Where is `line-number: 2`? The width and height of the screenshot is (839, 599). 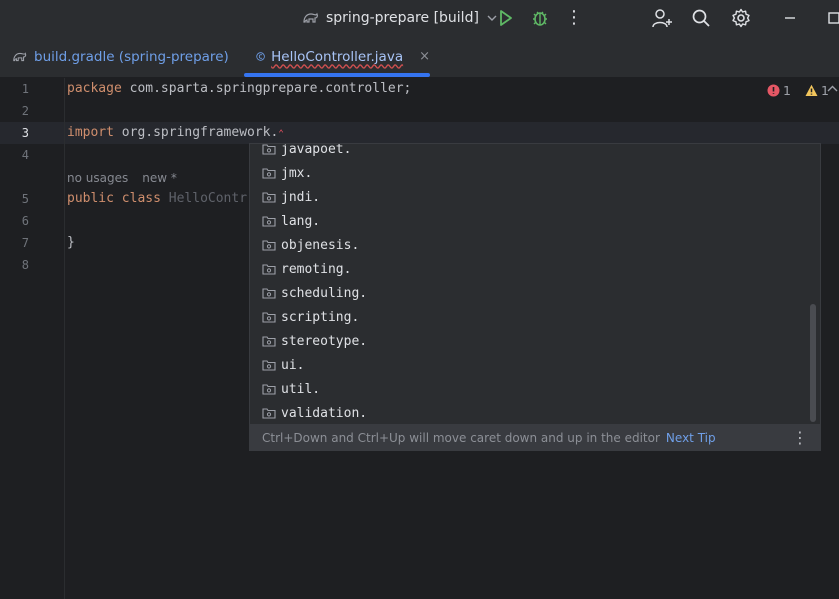 line-number: 2 is located at coordinates (25, 111).